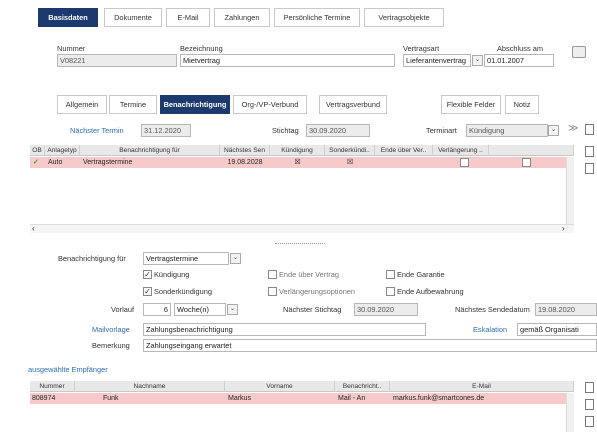  Describe the element at coordinates (390, 274) in the screenshot. I see `ende-garantie-checkbox` at that location.